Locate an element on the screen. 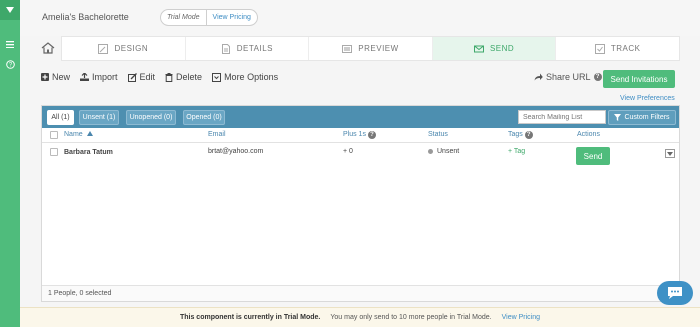  tab-send: SEND is located at coordinates (494, 48).